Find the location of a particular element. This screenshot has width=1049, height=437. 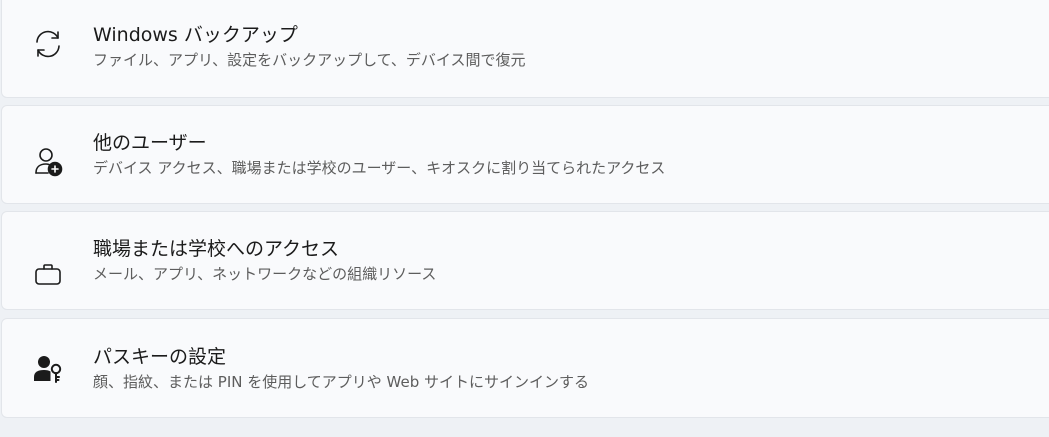

item-description: 顔、指紋、または PIN を使用してアプリや Web サイトにサインインする is located at coordinates (341, 381).